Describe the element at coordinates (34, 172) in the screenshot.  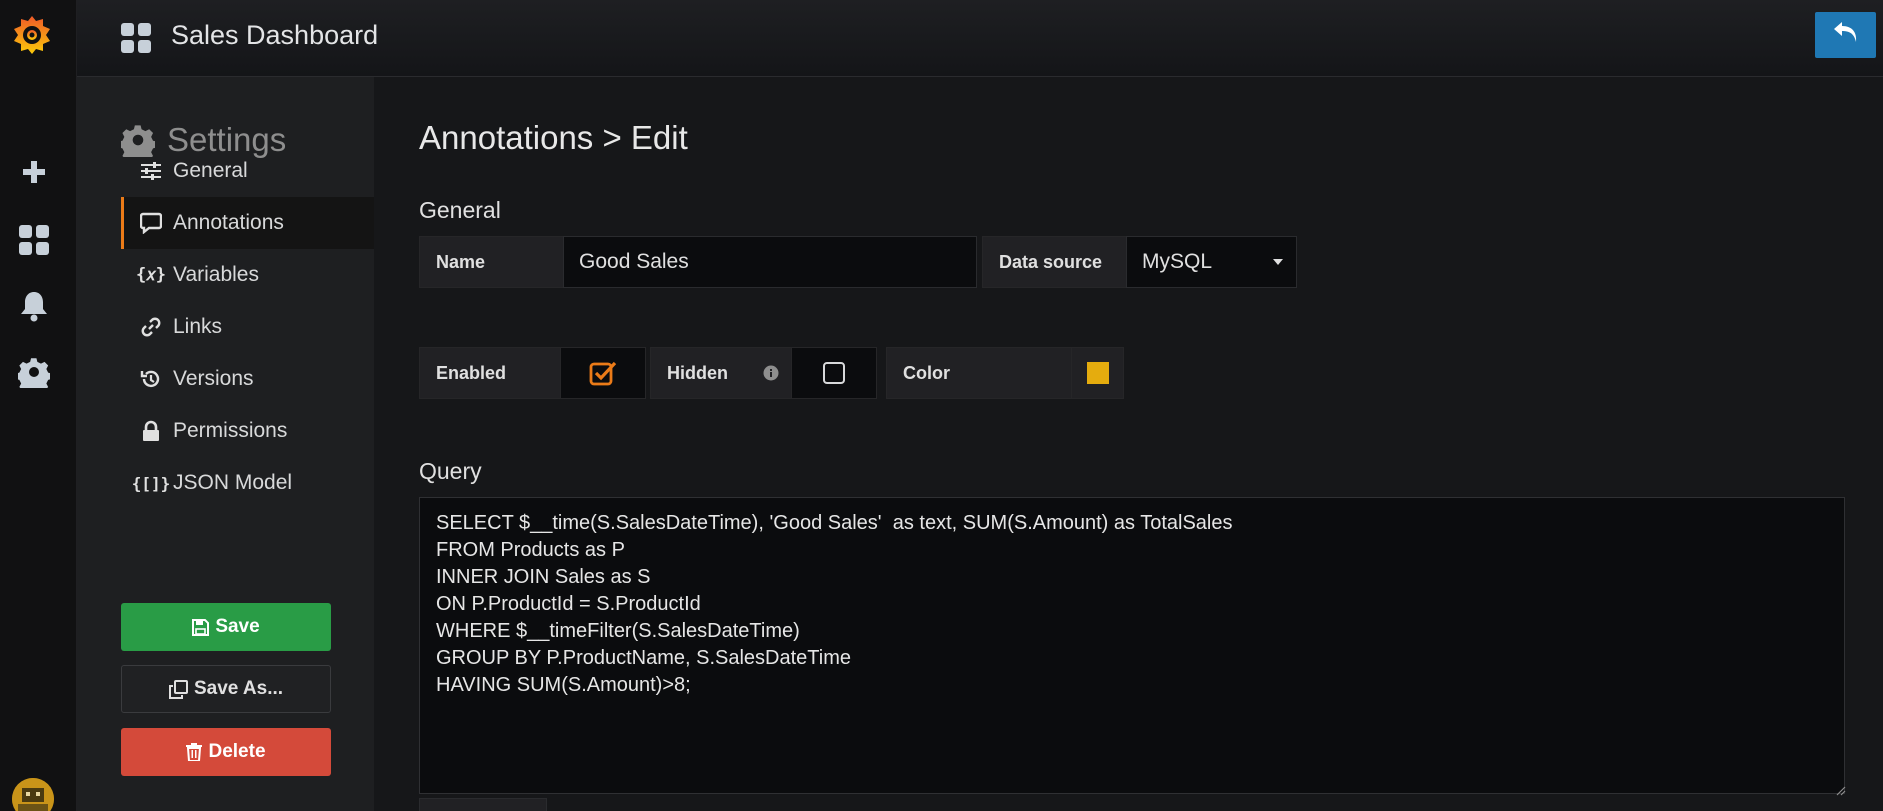
I see `plus-icon` at that location.